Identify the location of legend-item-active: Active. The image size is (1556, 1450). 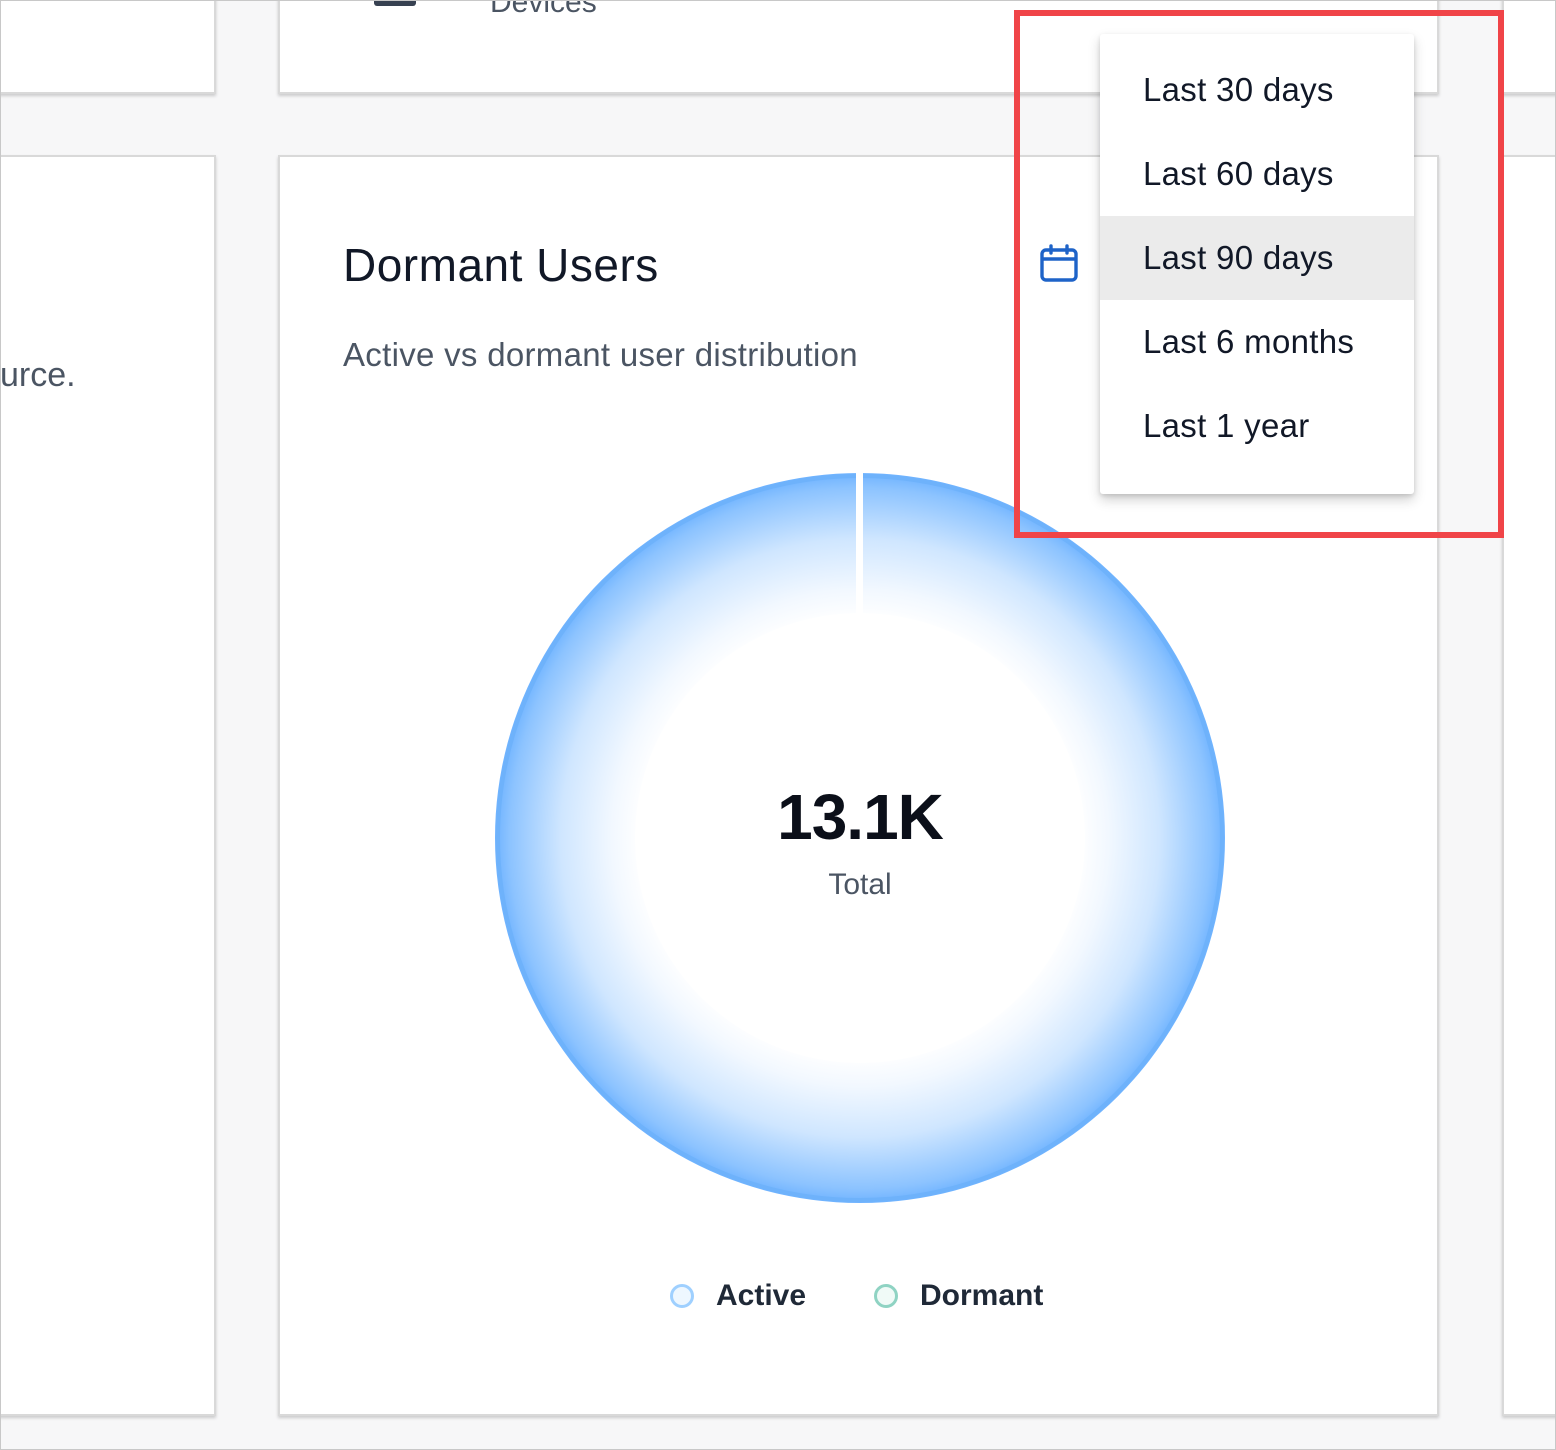
(738, 1296).